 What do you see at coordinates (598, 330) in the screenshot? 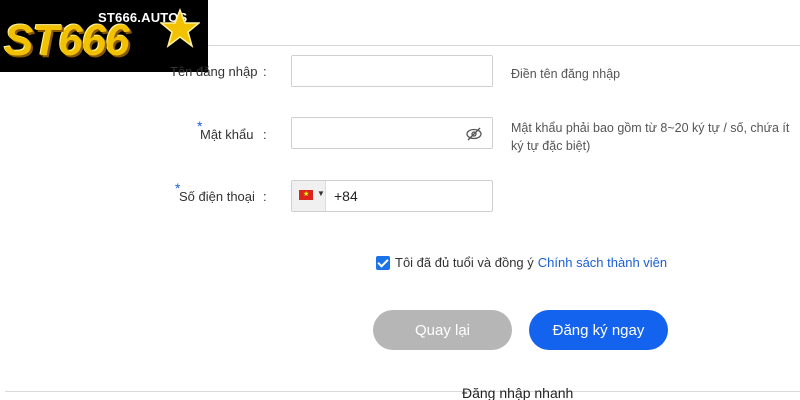
I see `register-button: Đăng ký ngay` at bounding box center [598, 330].